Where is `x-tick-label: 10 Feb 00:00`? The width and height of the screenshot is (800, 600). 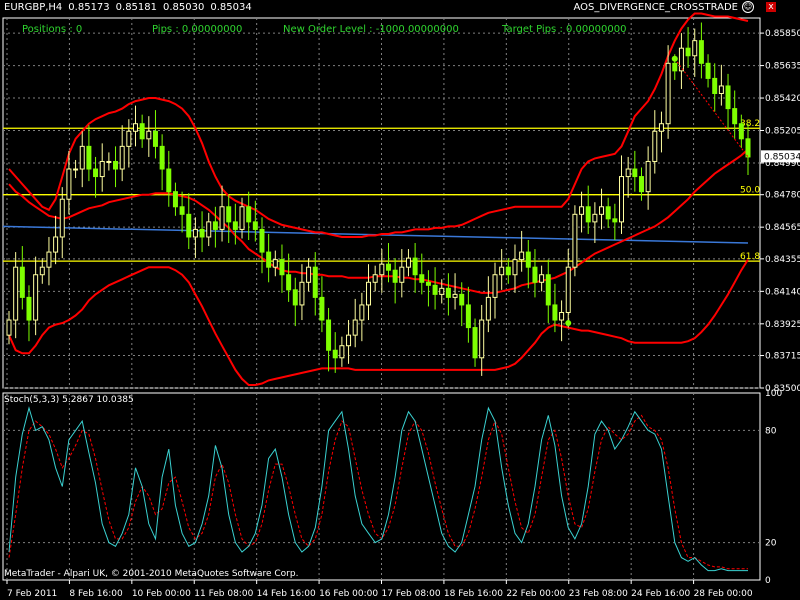 x-tick-label: 10 Feb 00:00 is located at coordinates (161, 594).